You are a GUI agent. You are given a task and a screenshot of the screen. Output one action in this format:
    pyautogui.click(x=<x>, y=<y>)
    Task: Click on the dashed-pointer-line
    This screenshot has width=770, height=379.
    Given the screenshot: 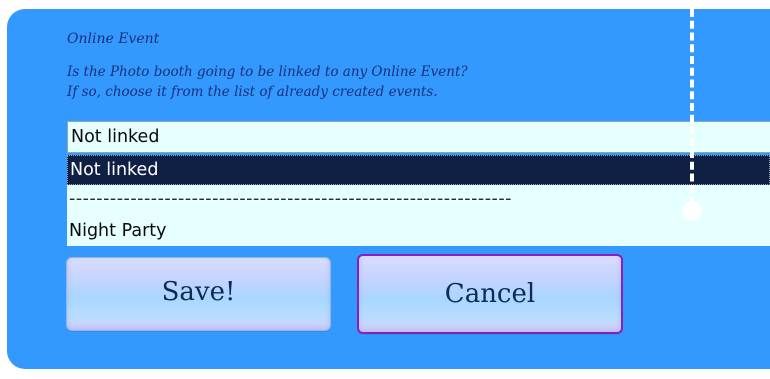 What is the action you would take?
    pyautogui.click(x=692, y=107)
    